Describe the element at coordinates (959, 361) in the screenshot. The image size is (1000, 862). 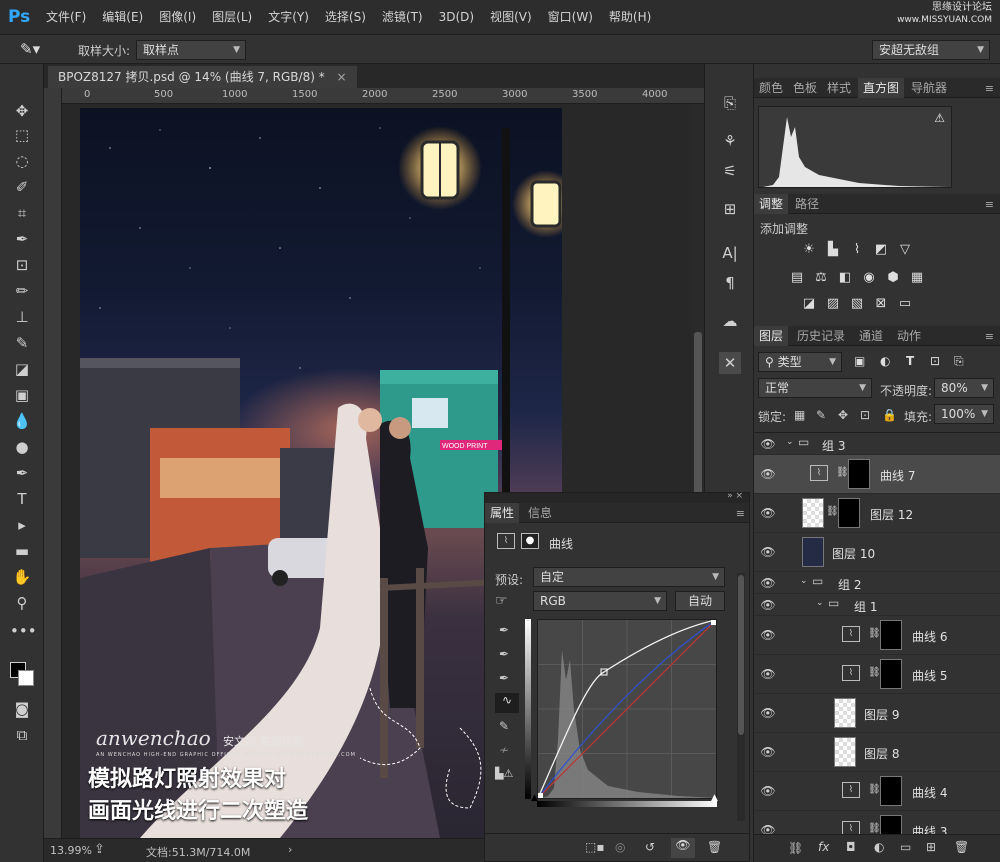
I see `filter-smart-object-icon: ⎘` at that location.